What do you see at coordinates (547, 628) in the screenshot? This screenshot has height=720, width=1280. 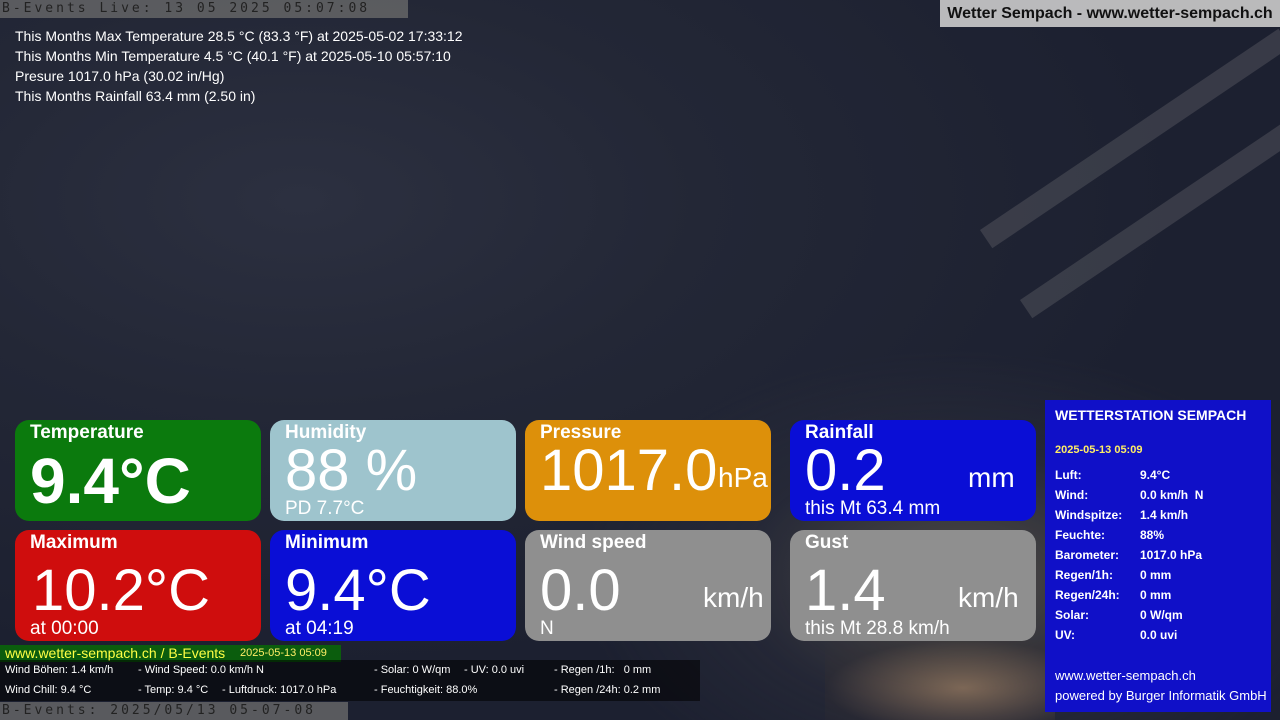 I see `wind-direction: N` at bounding box center [547, 628].